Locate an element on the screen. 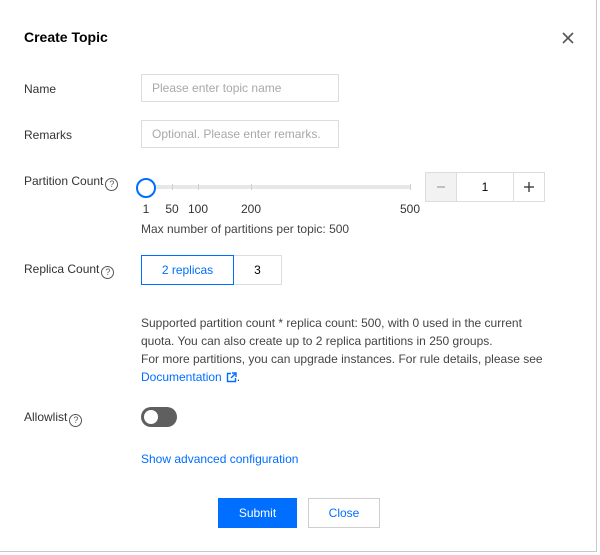 The height and width of the screenshot is (555, 600). close-button: Close is located at coordinates (344, 513).